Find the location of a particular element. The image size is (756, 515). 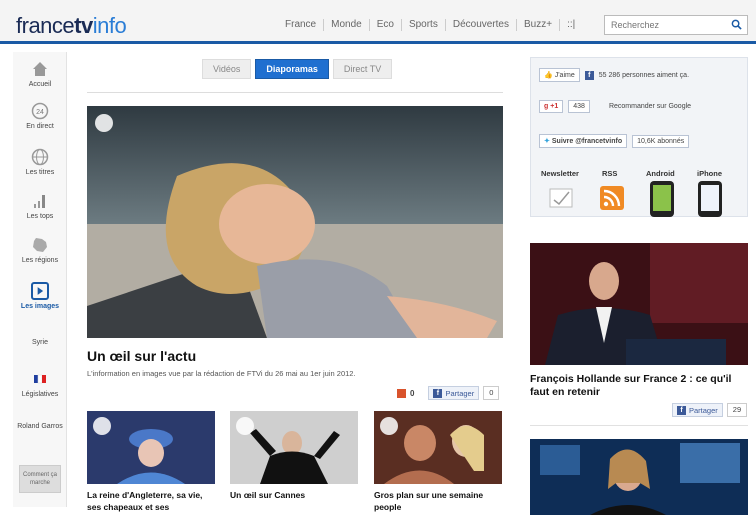

nav-item-eco: Eco is located at coordinates (386, 25).